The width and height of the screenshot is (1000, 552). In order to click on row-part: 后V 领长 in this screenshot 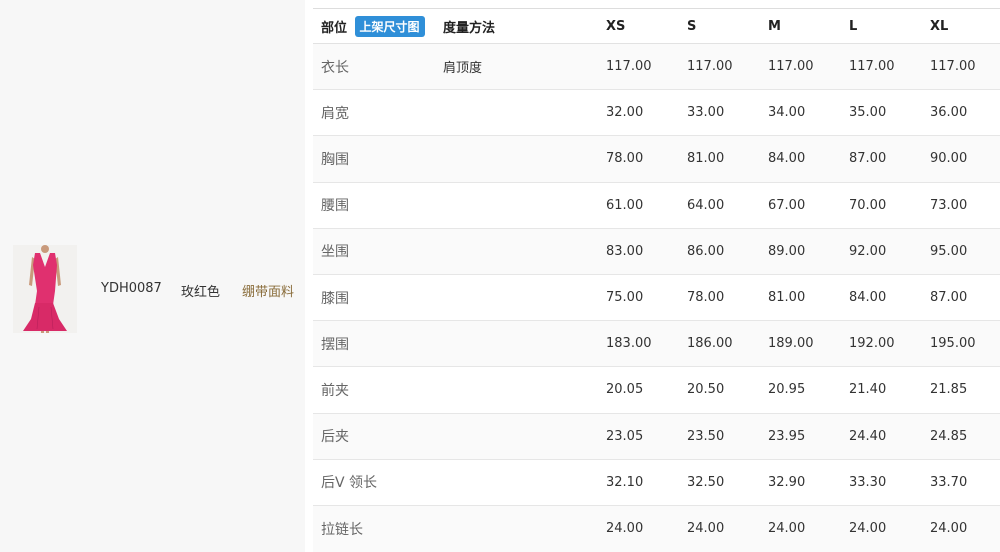, I will do `click(378, 482)`.